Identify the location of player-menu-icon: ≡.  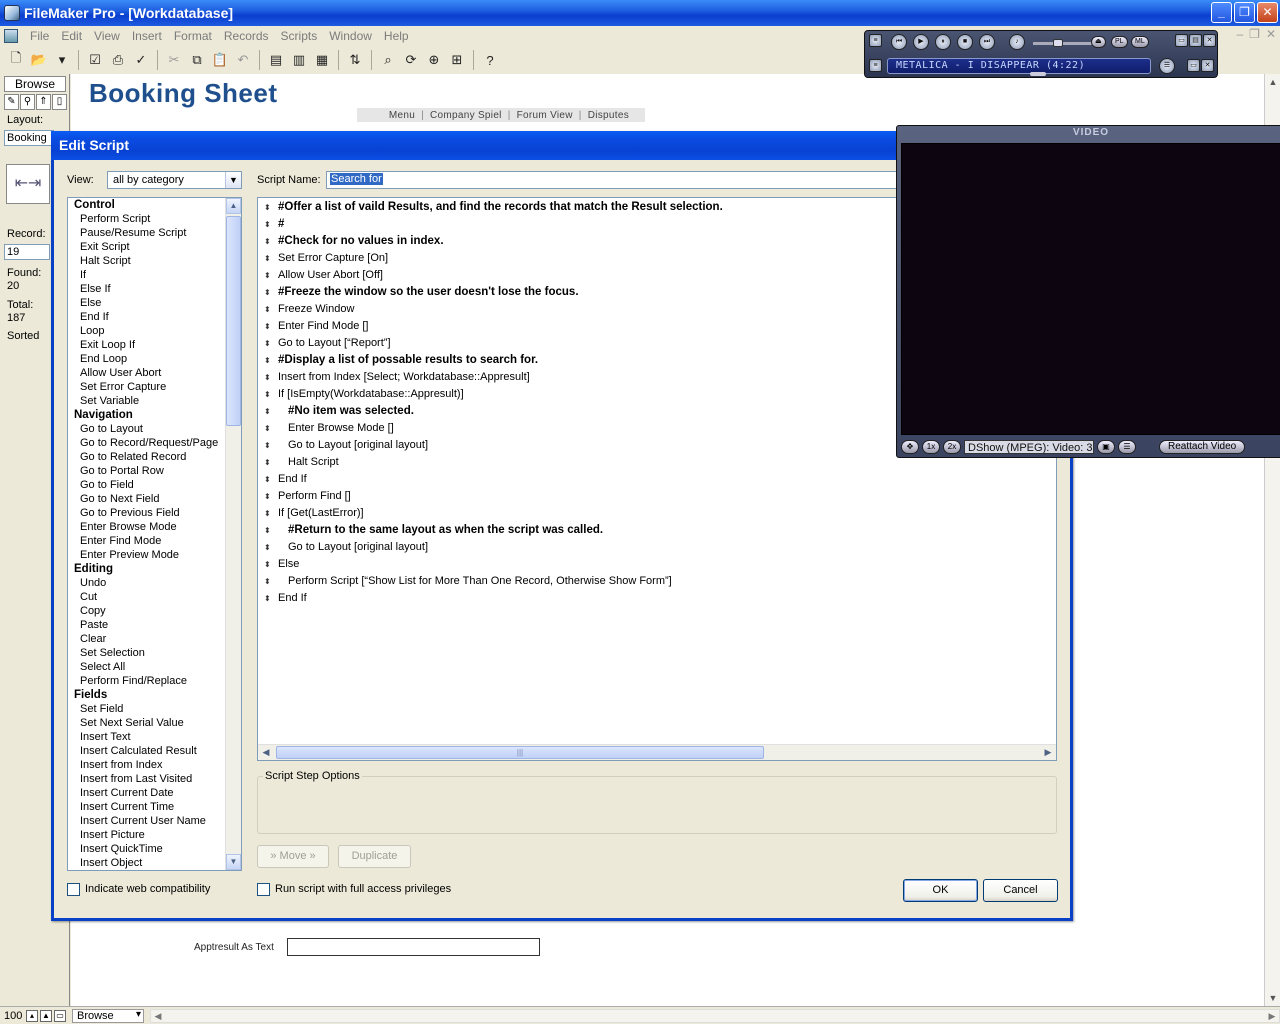
(875, 40).